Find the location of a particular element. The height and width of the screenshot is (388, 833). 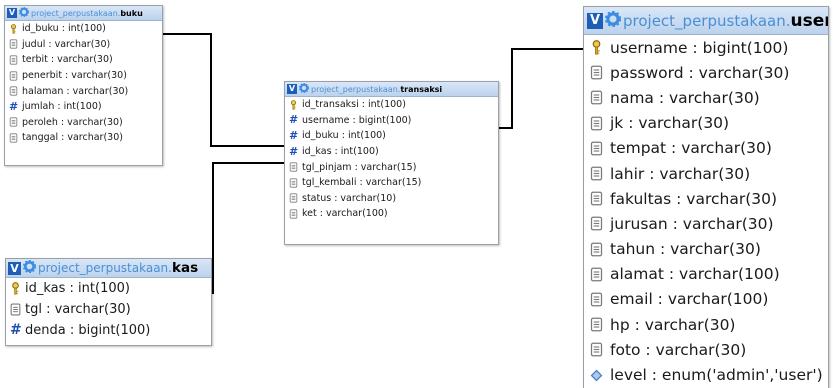

field-row: password : varchar(30) is located at coordinates (706, 72).